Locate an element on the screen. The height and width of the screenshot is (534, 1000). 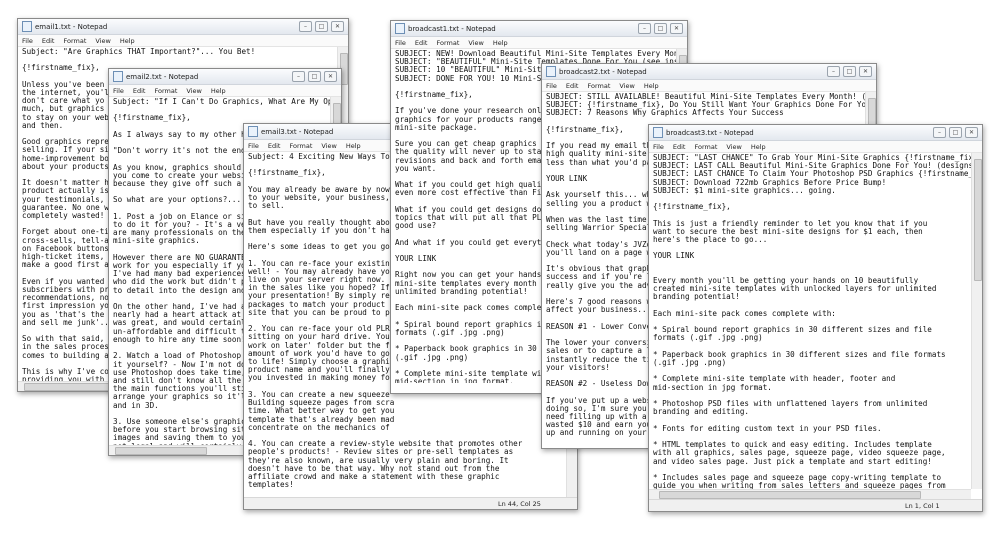
cursor-position: Ln 44, Col 25 is located at coordinates (519, 504).